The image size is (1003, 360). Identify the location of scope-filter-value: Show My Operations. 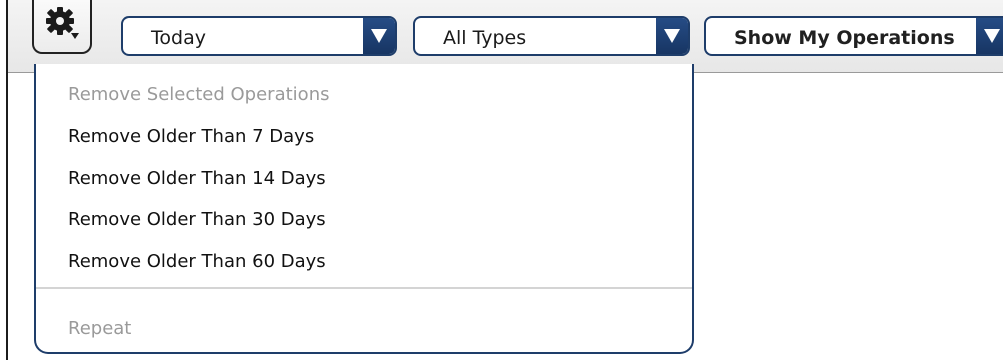
(844, 38).